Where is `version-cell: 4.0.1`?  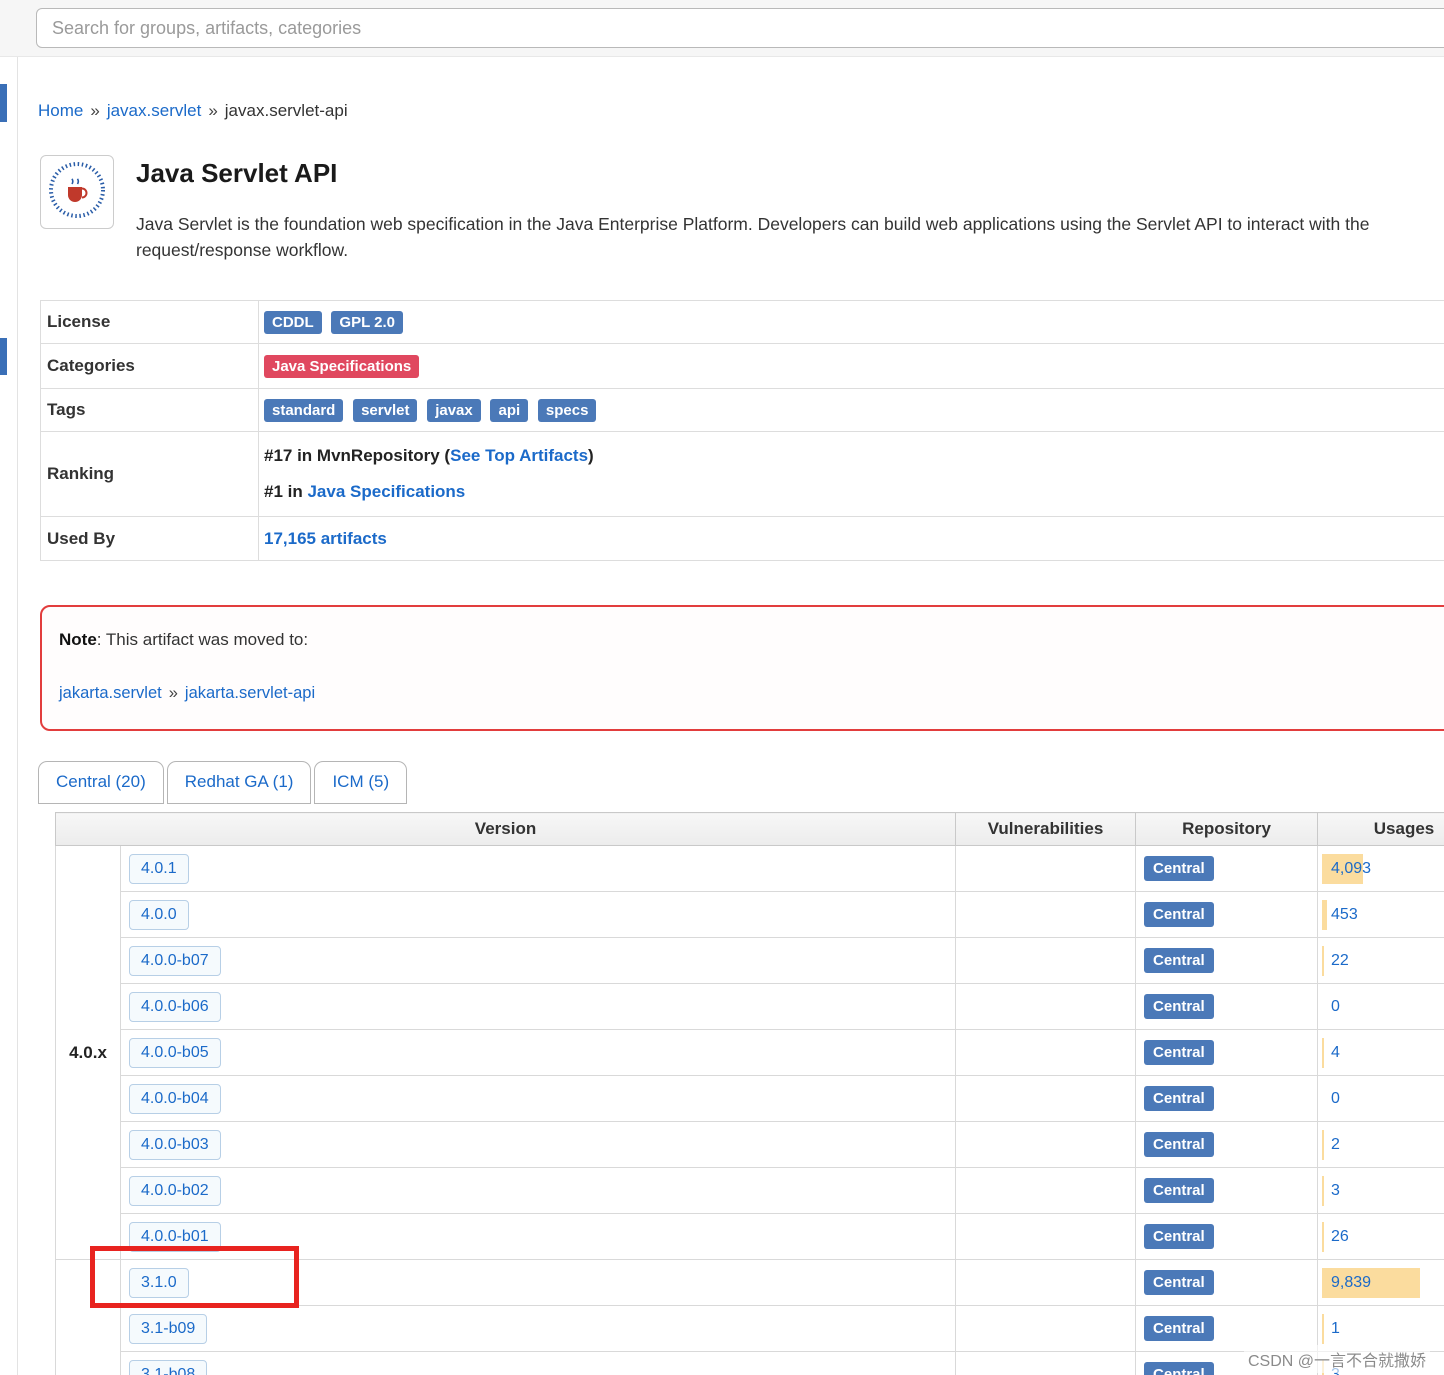
version-cell: 4.0.1 is located at coordinates (538, 868).